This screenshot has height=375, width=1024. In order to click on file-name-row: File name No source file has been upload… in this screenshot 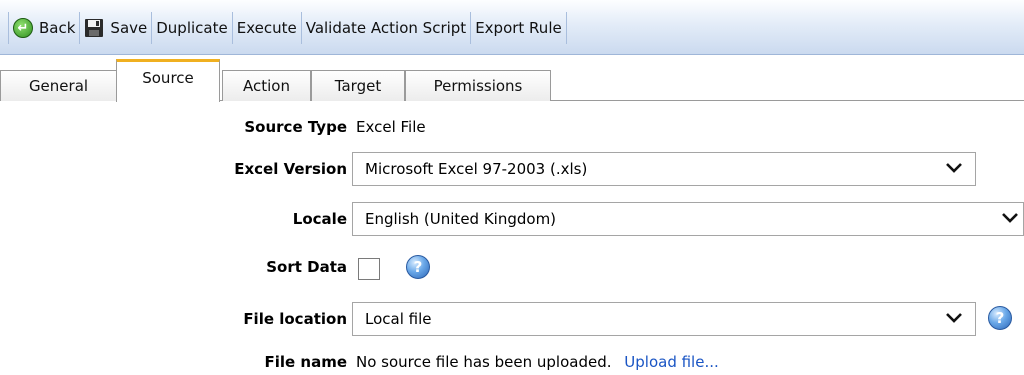, I will do `click(512, 364)`.